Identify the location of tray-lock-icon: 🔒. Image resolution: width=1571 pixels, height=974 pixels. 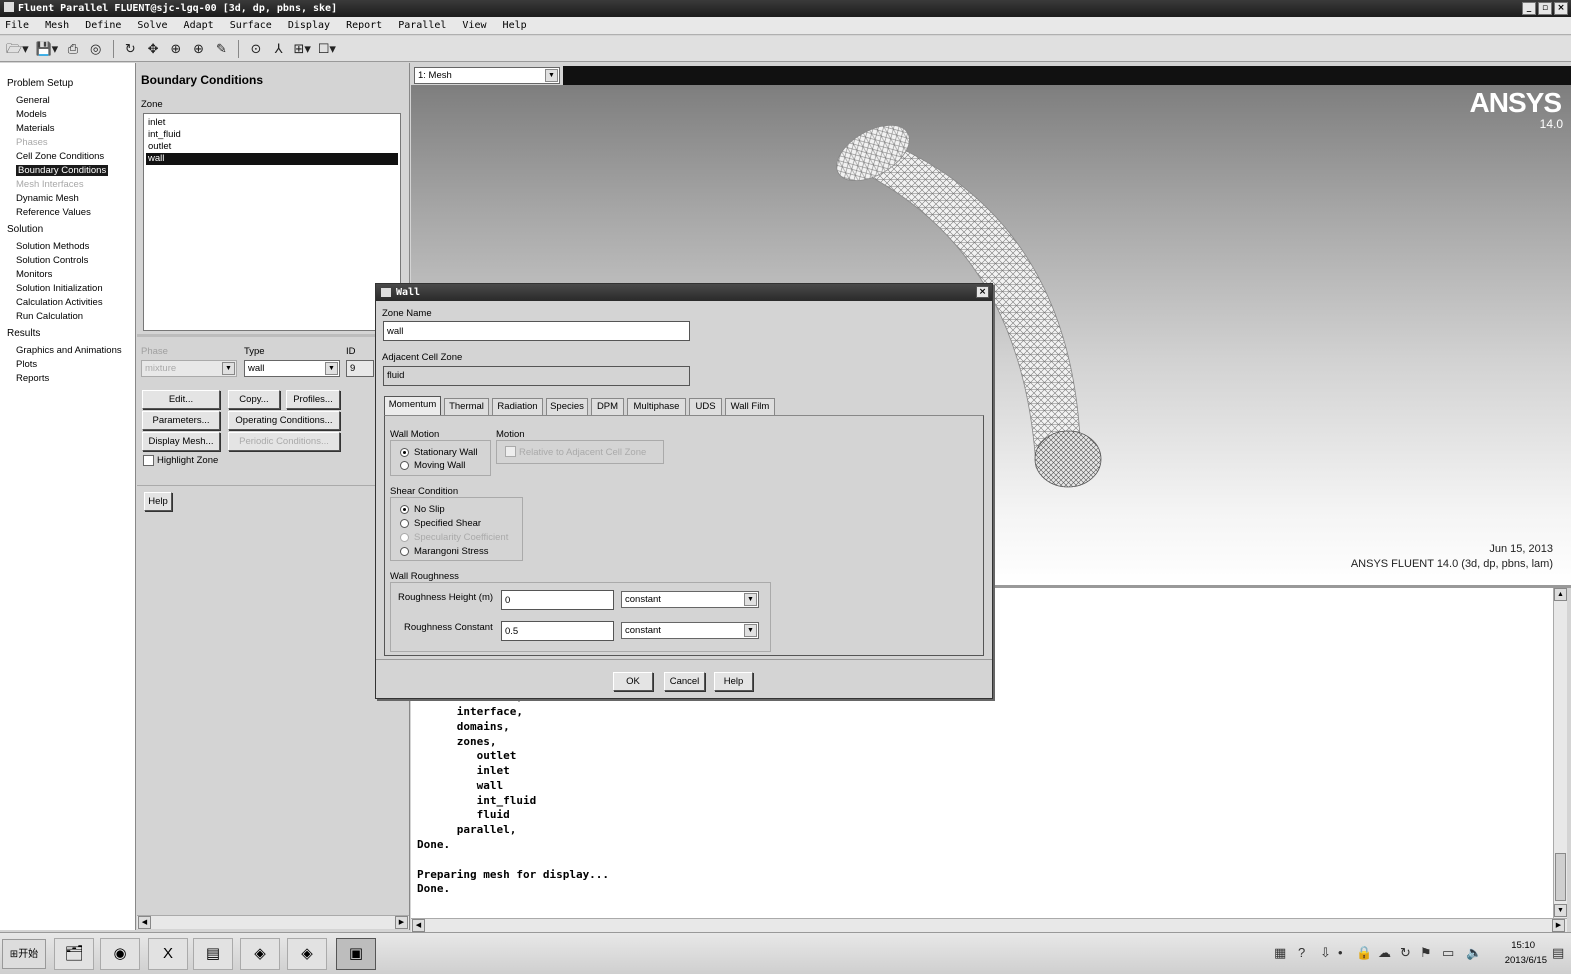
(1364, 953).